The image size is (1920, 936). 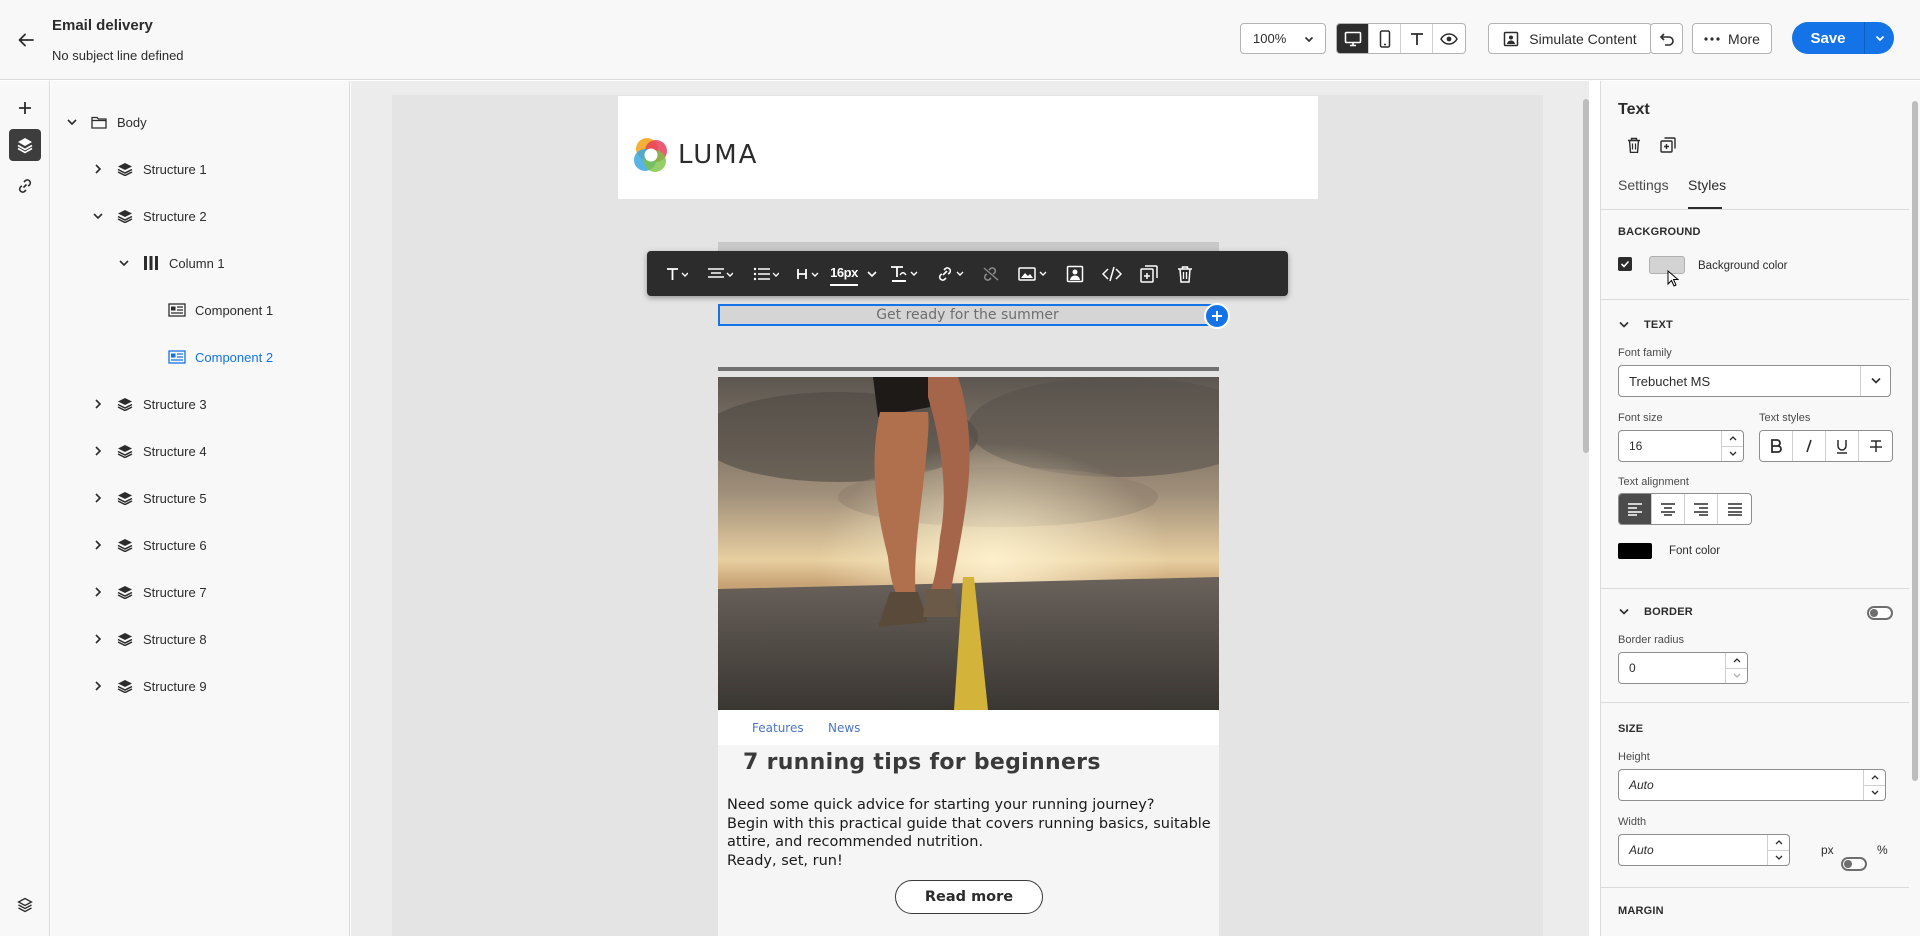 I want to click on personalization-button, so click(x=1075, y=273).